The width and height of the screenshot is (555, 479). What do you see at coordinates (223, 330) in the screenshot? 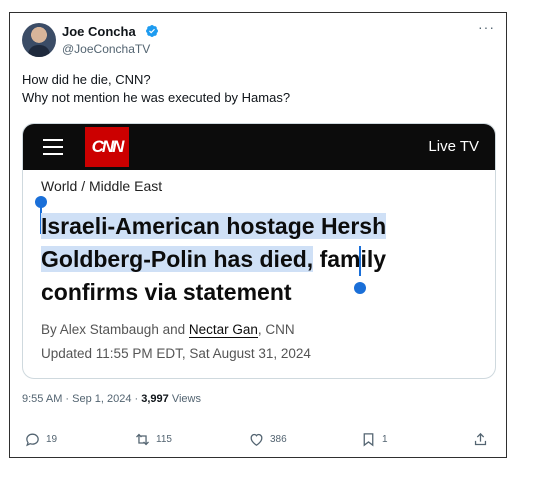
I see `byline-author-link: Nectar Gan` at bounding box center [223, 330].